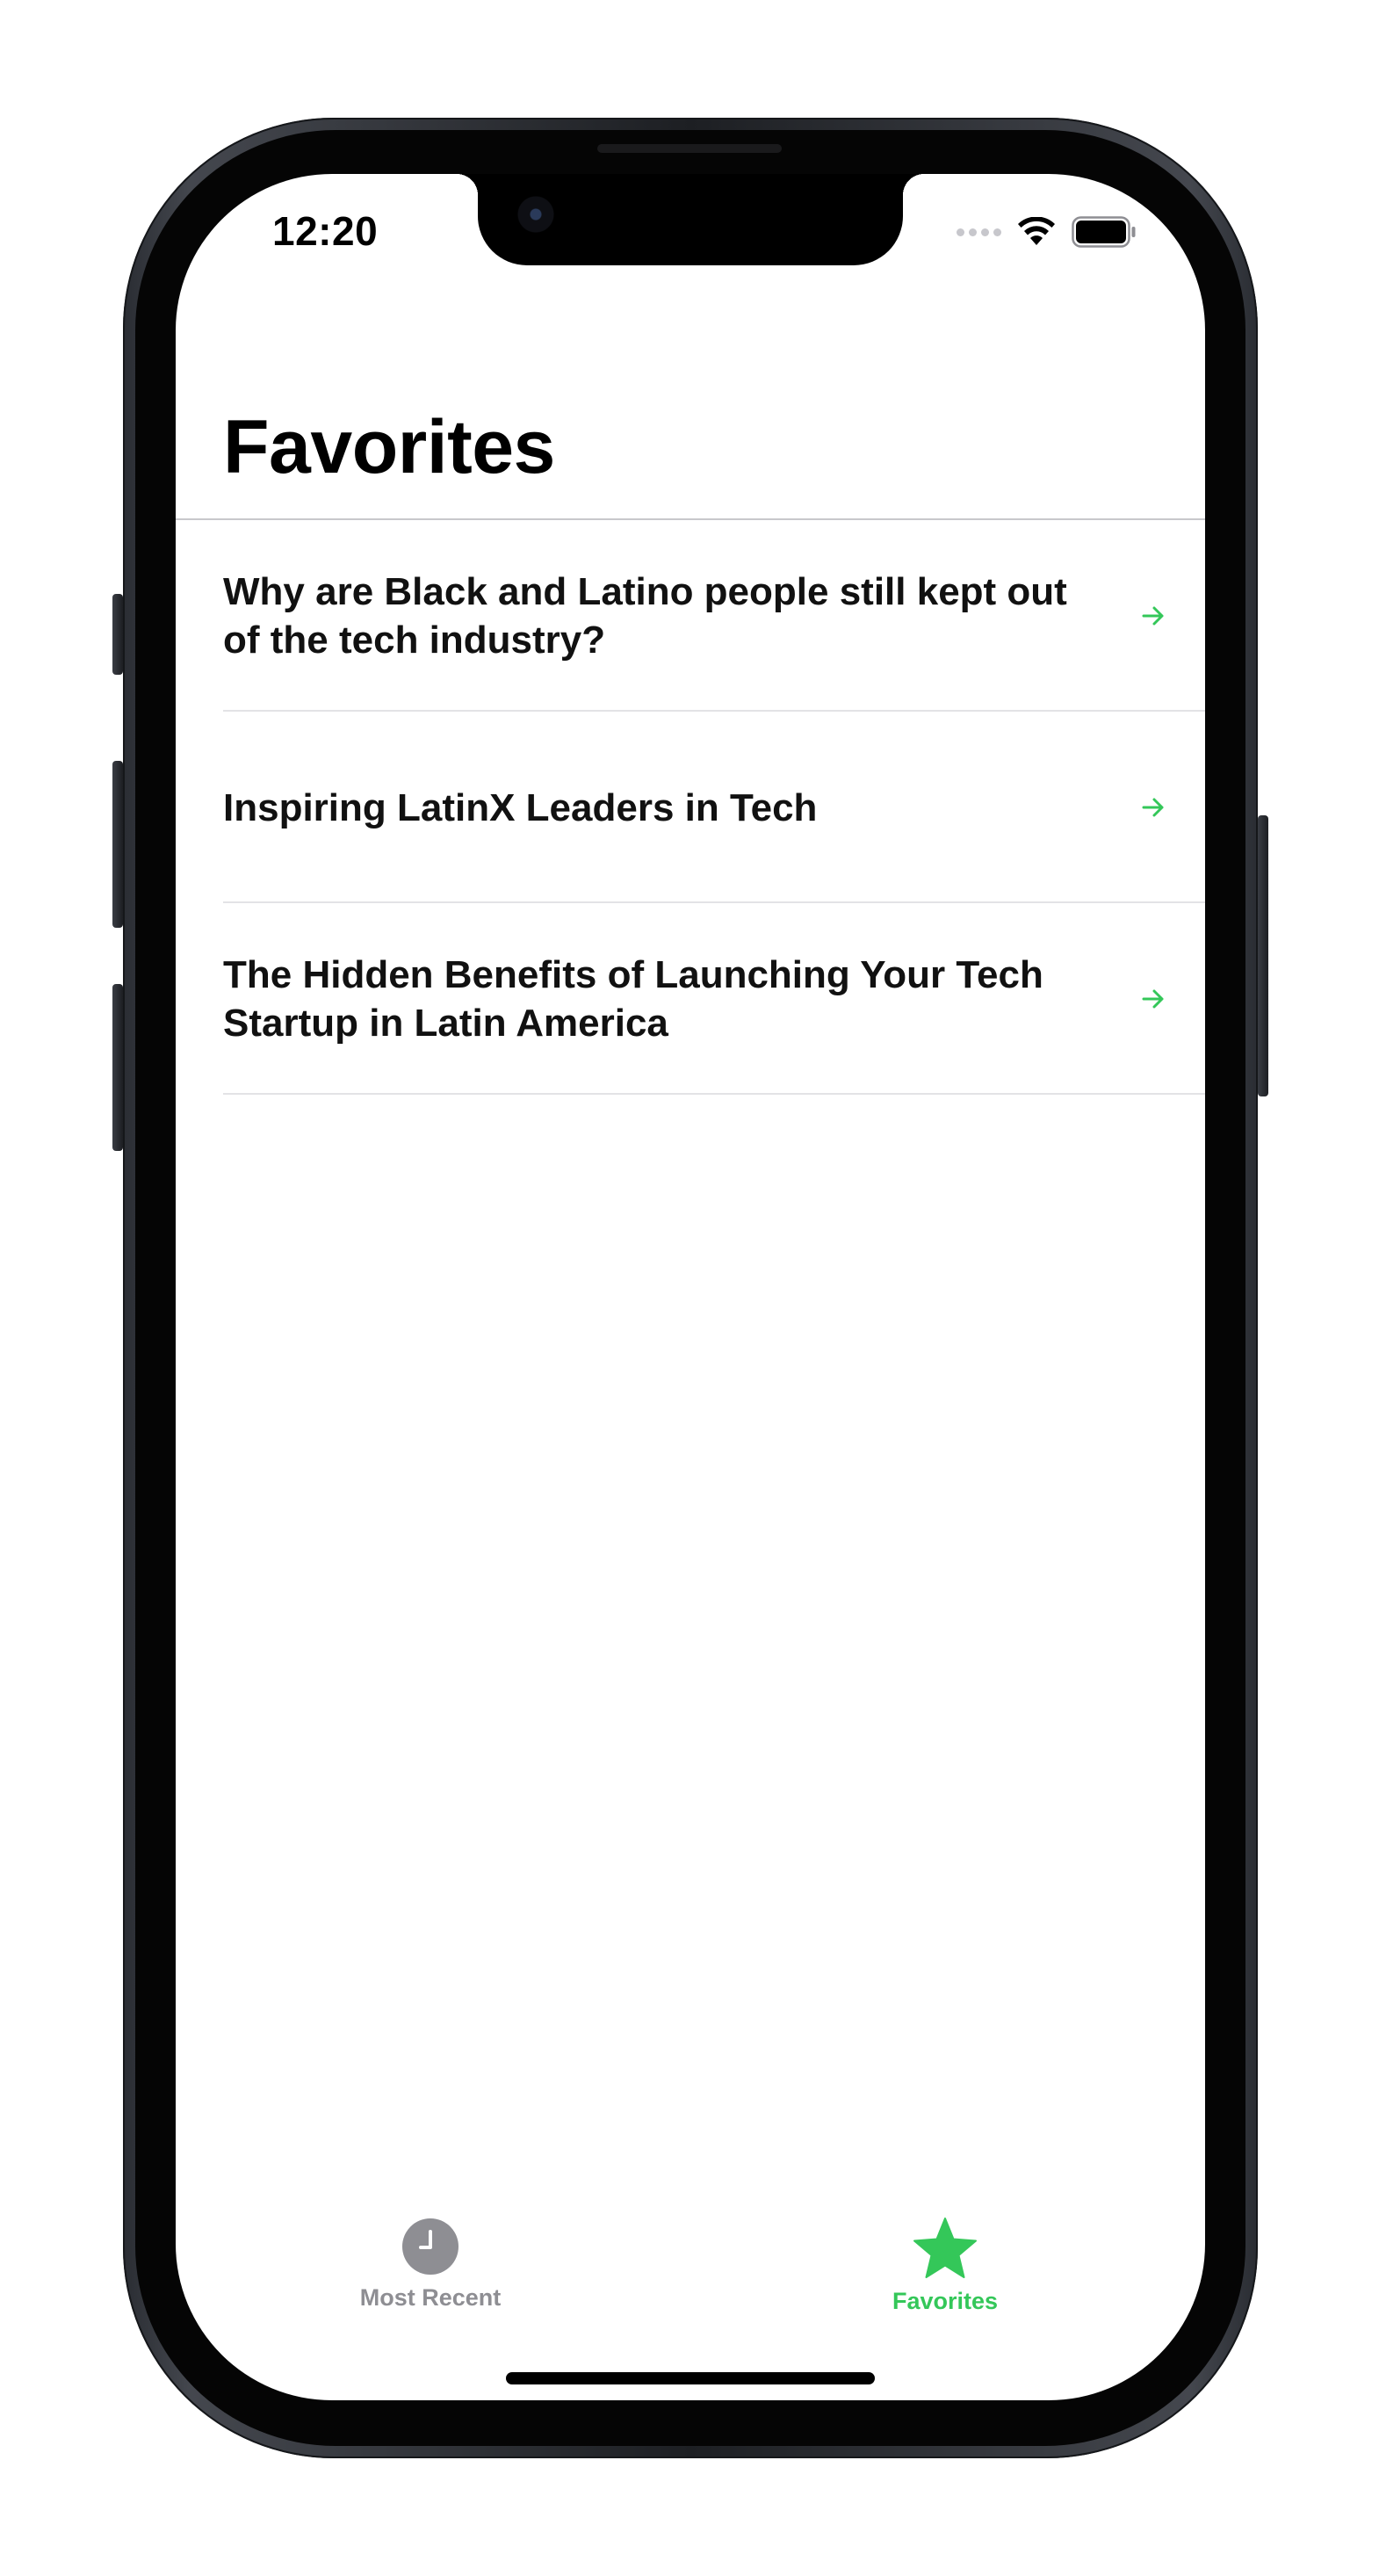 The height and width of the screenshot is (2576, 1379). Describe the element at coordinates (689, 148) in the screenshot. I see `earpiece-speaker` at that location.